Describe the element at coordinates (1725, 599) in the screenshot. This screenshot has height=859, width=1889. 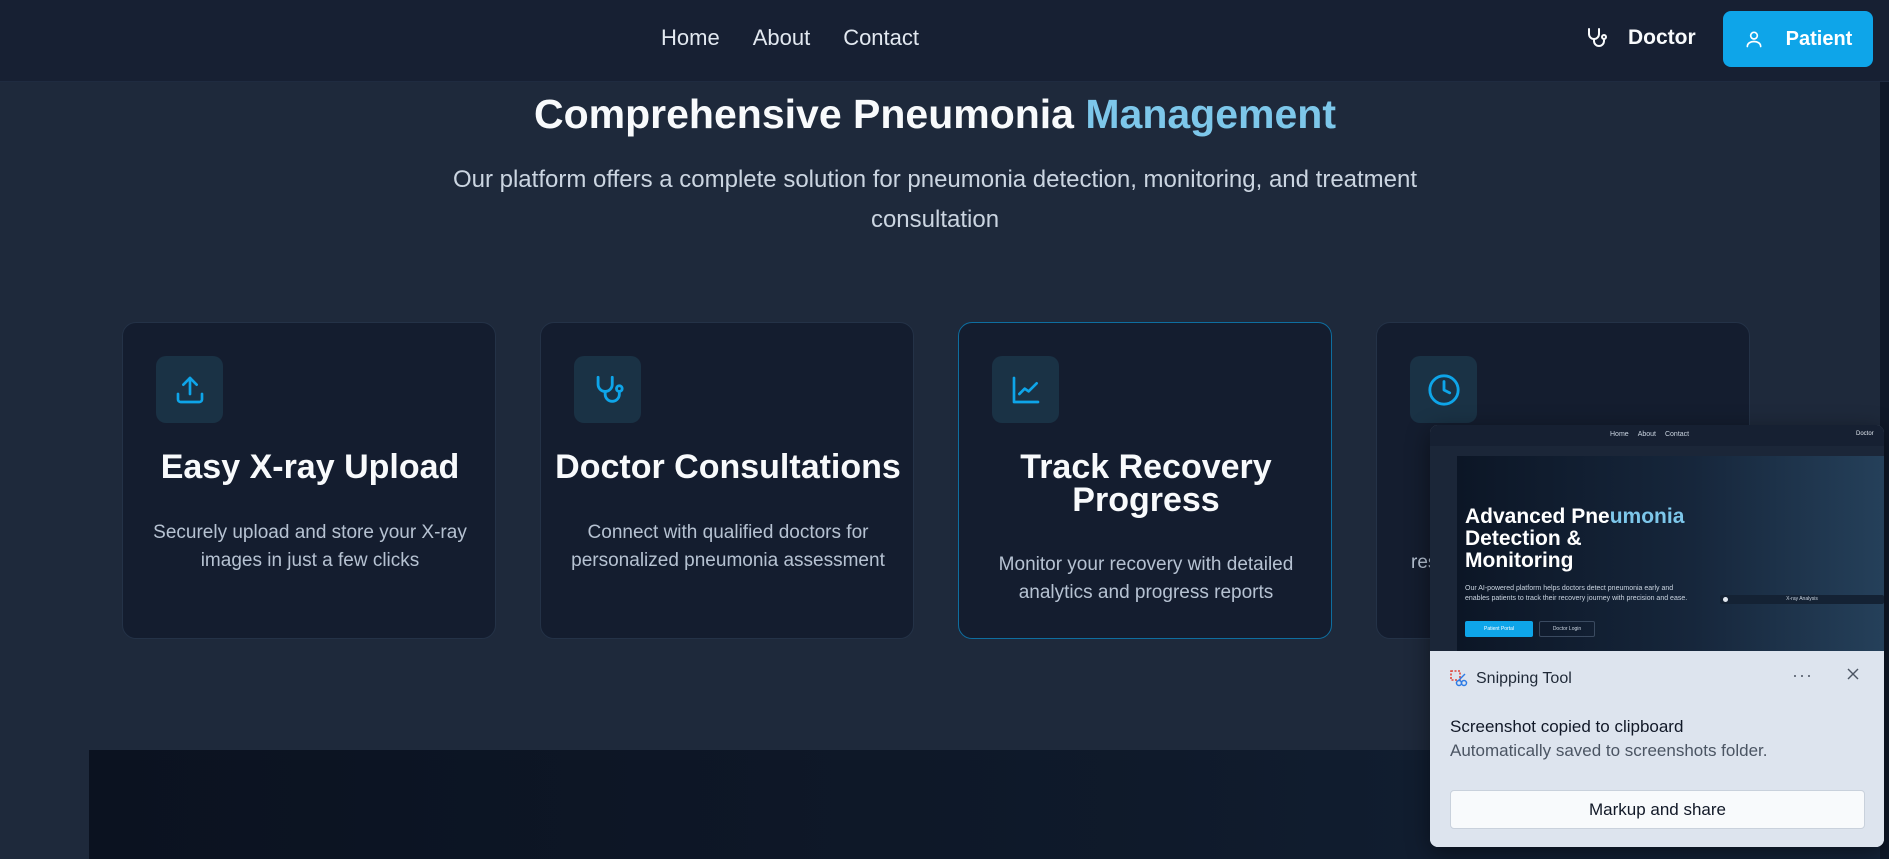
I see `preview-badge-dot` at that location.